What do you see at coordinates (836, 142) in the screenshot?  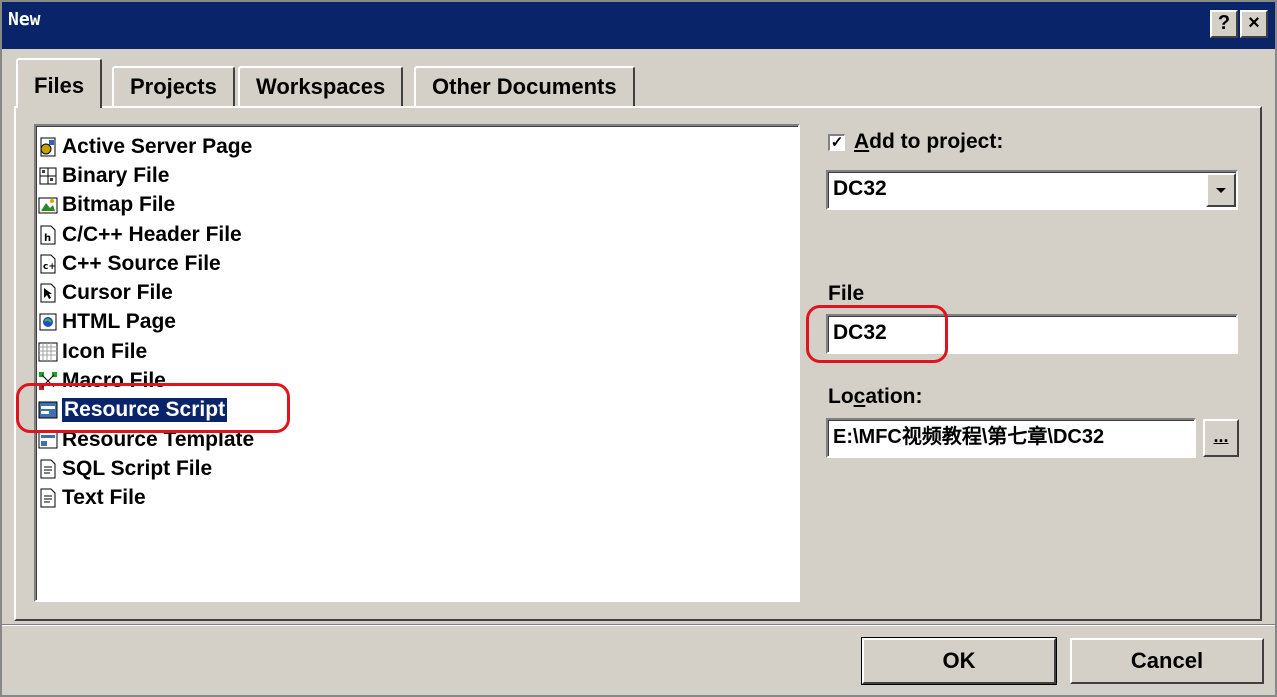 I see `add-to-project-checkbox: ✓` at bounding box center [836, 142].